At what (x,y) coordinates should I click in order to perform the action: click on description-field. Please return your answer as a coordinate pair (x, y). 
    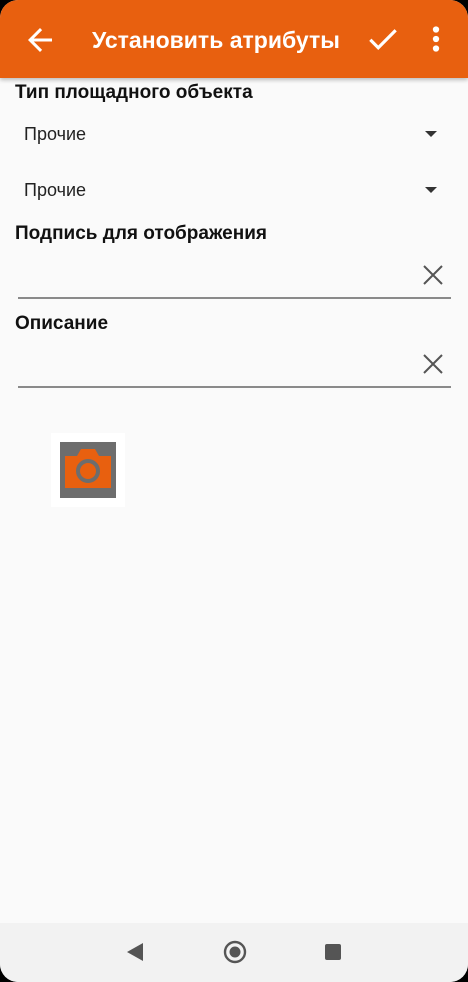
    Looking at the image, I should click on (234, 365).